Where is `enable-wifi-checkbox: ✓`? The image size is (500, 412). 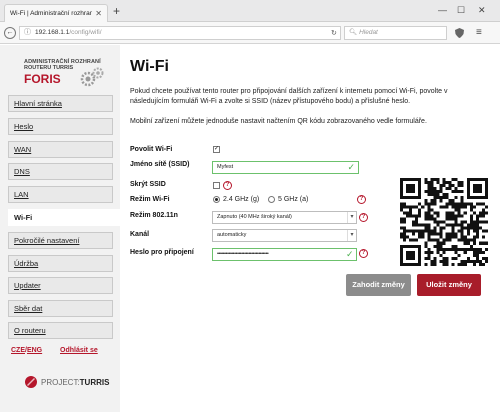
enable-wifi-checkbox: ✓ is located at coordinates (216, 149).